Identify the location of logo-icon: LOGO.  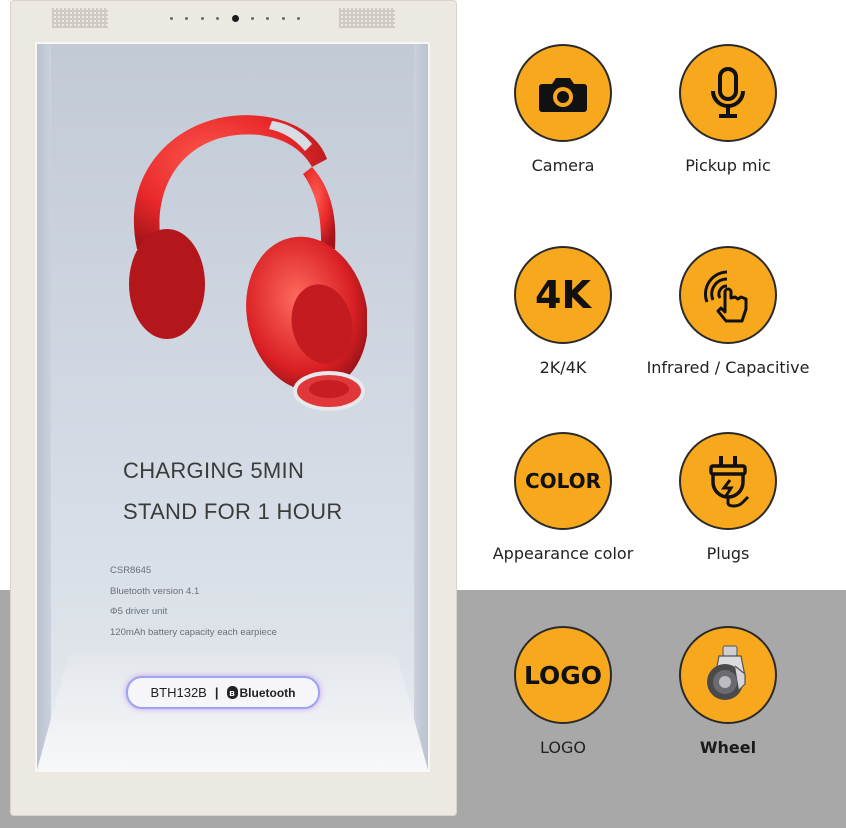
(563, 675).